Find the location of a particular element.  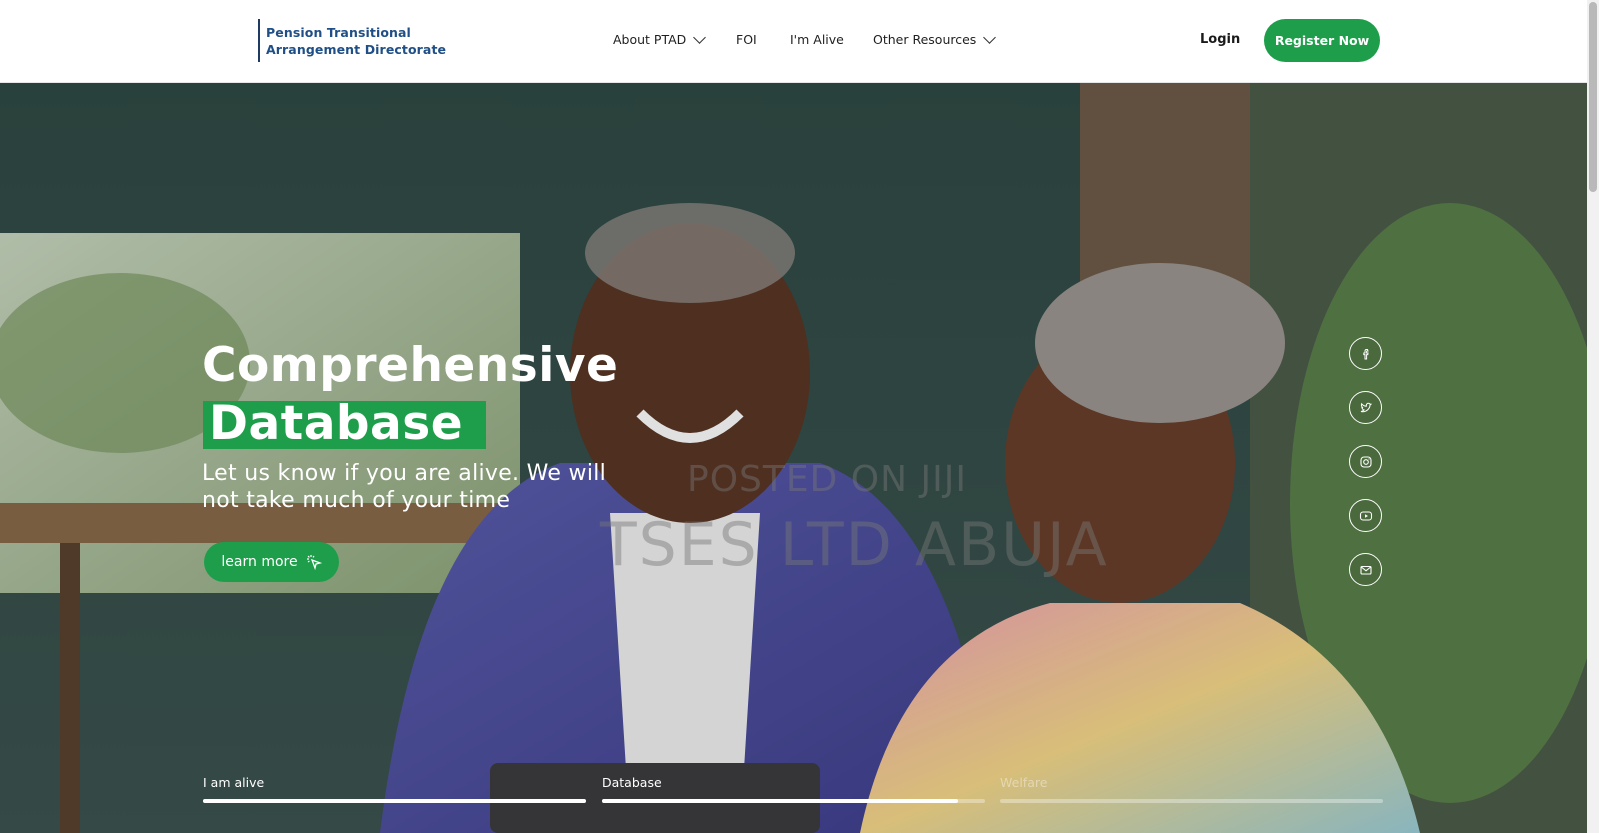

youtube-button is located at coordinates (1365, 515).